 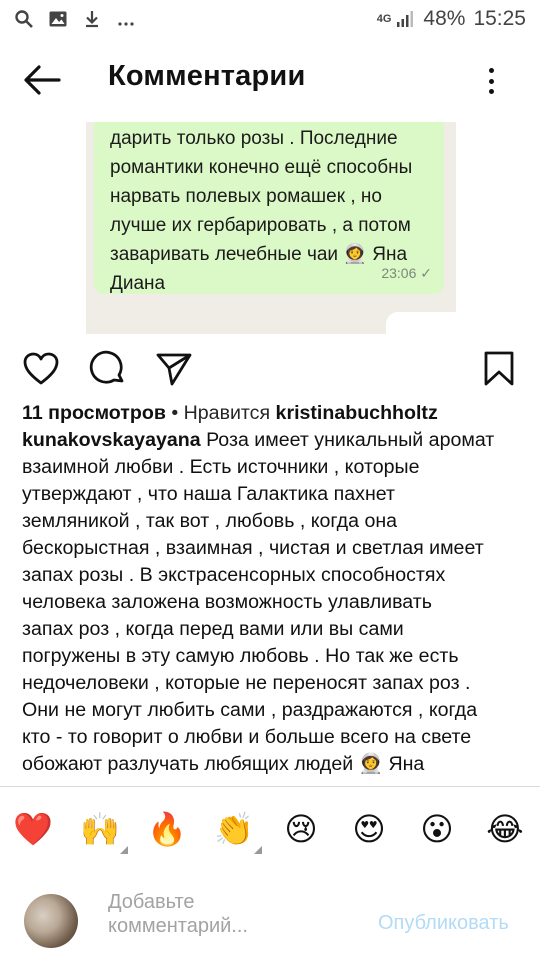 What do you see at coordinates (167, 829) in the screenshot?
I see `emoji-fire: 🔥` at bounding box center [167, 829].